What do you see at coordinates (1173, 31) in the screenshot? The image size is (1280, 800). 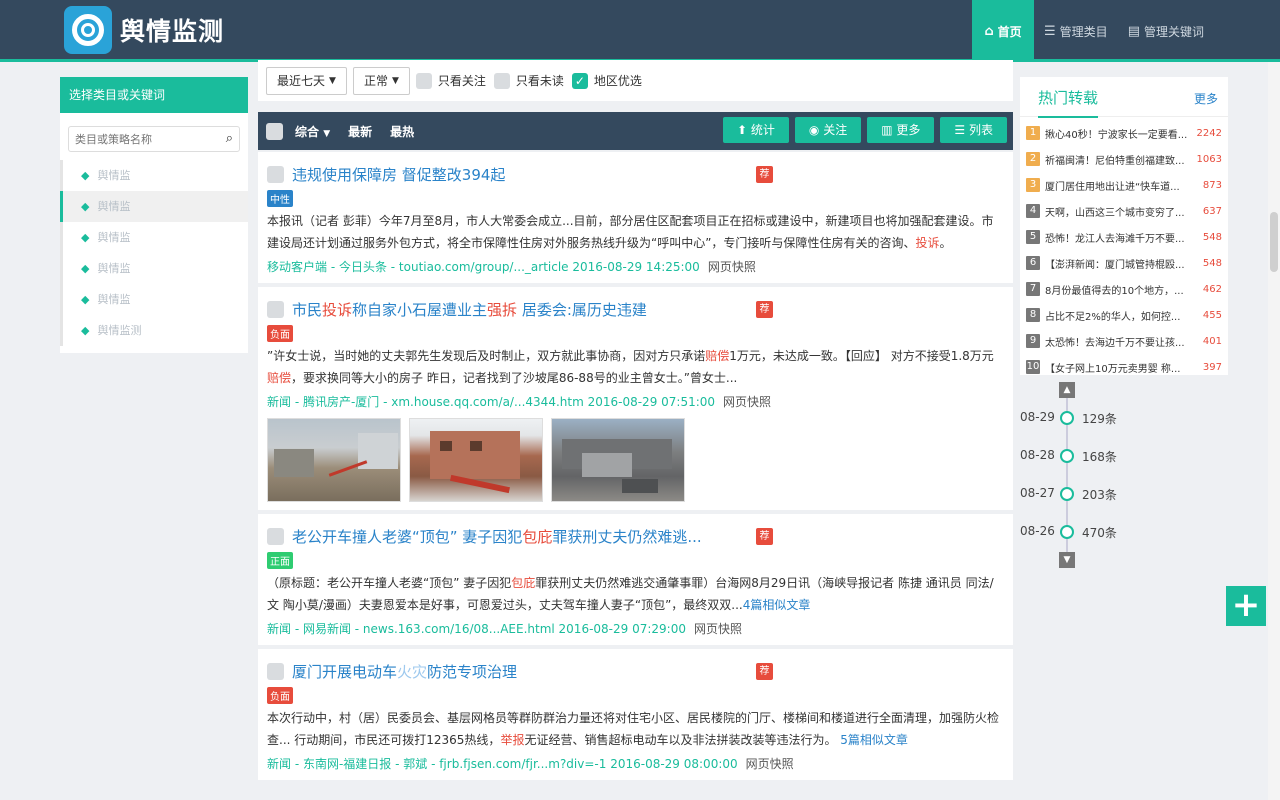 I see `nav-manage-keywords-label: 管理关键词` at bounding box center [1173, 31].